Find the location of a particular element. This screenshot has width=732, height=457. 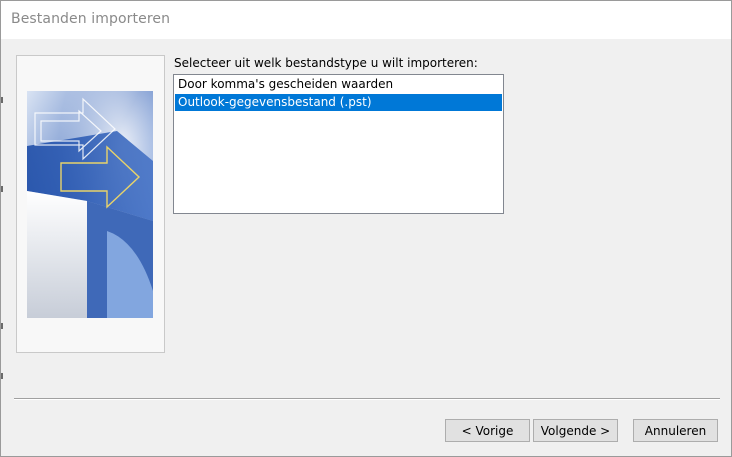

title-bar: Bestanden importeren is located at coordinates (366, 20).